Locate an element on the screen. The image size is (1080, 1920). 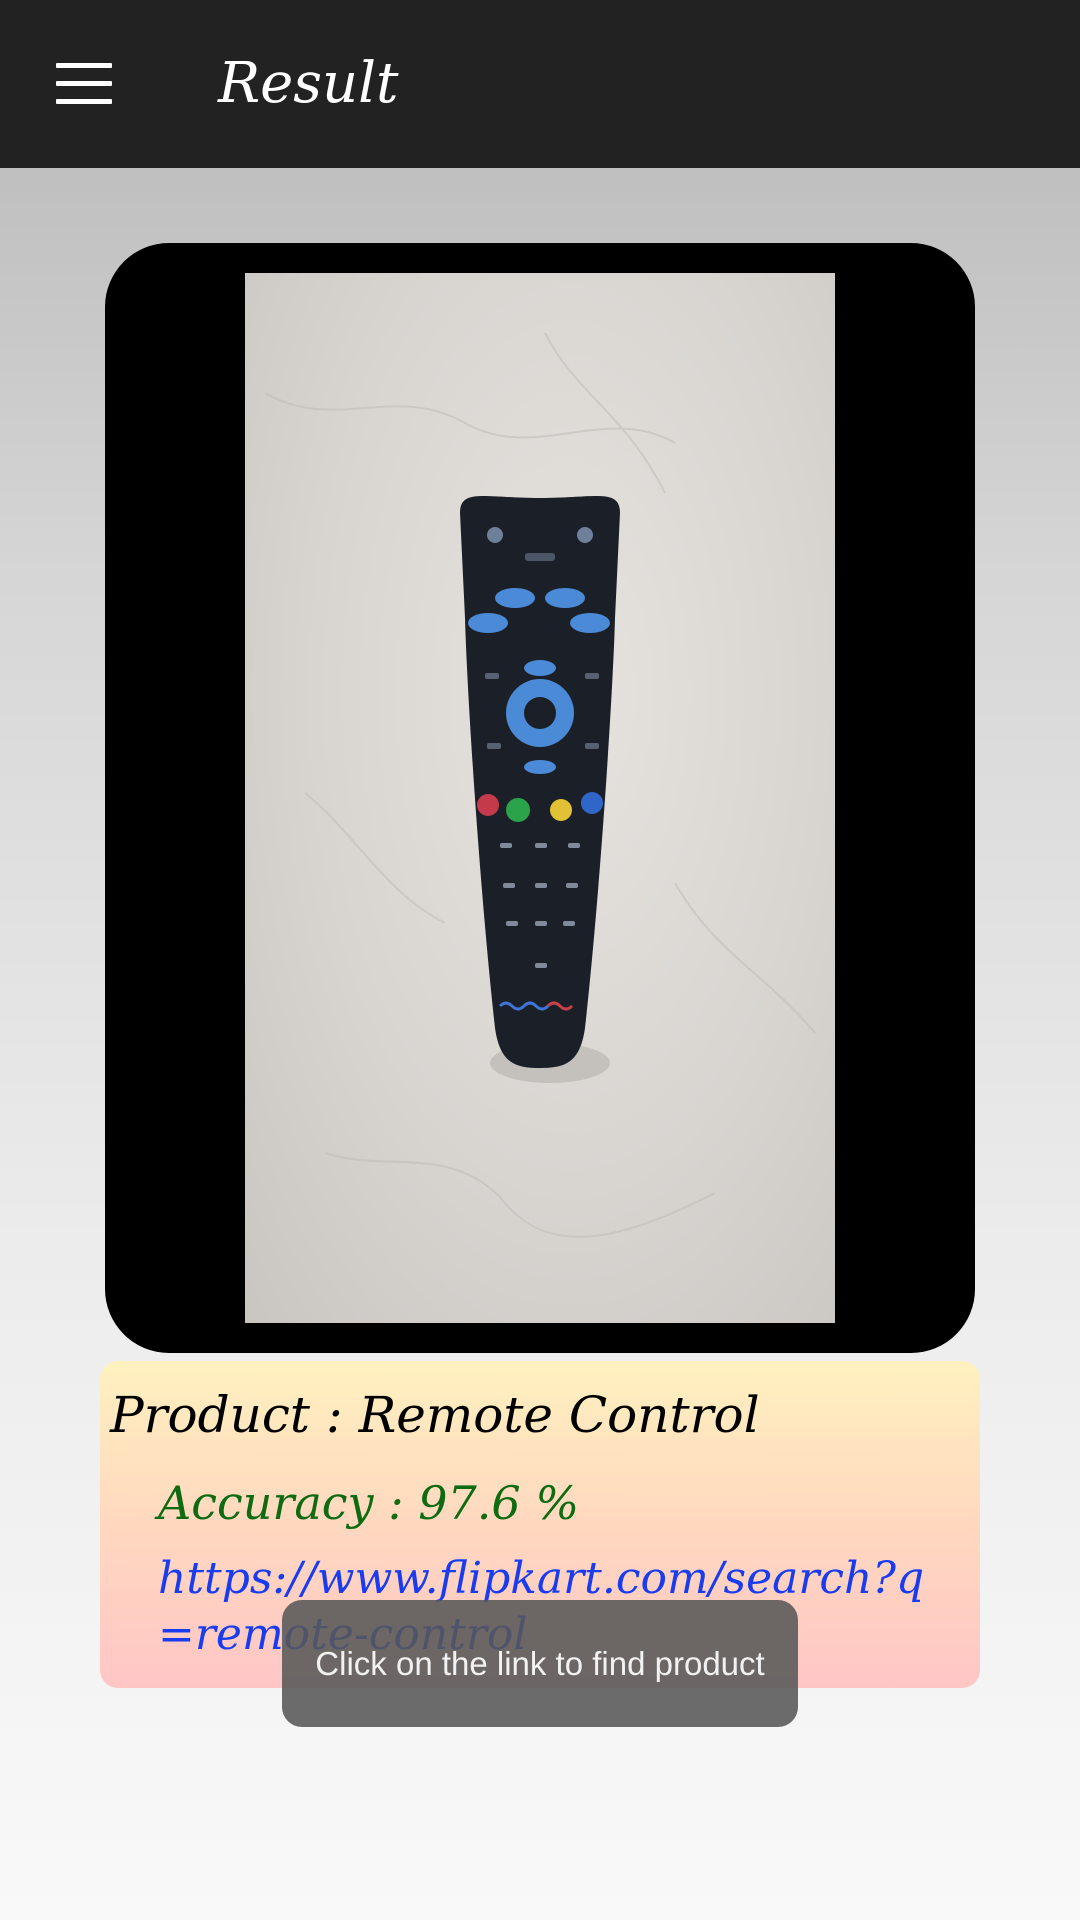
product-label: Product : Remote Control is located at coordinates (435, 1415).